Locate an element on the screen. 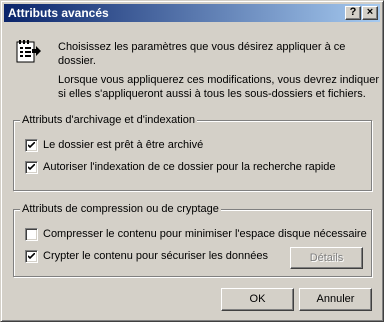 The height and width of the screenshot is (322, 384). title-bar: Attributs avancés ? × is located at coordinates (192, 13).